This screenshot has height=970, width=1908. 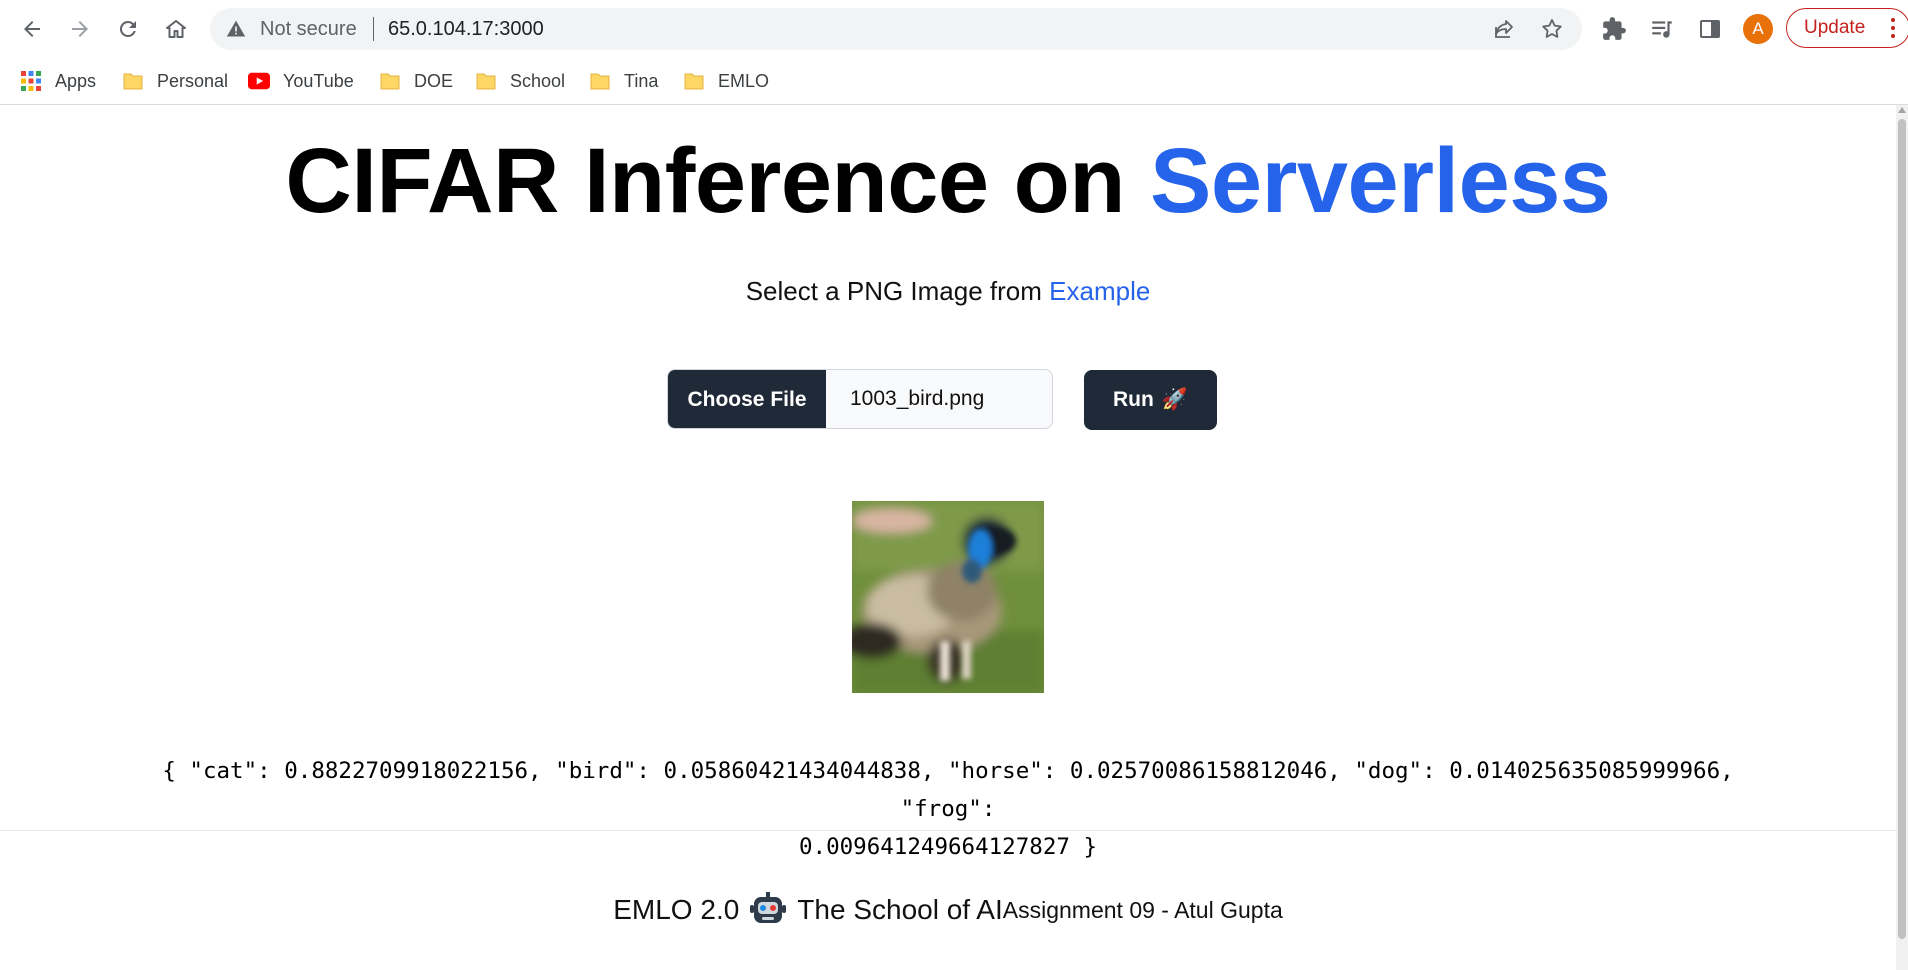 I want to click on bird-image, so click(x=948, y=597).